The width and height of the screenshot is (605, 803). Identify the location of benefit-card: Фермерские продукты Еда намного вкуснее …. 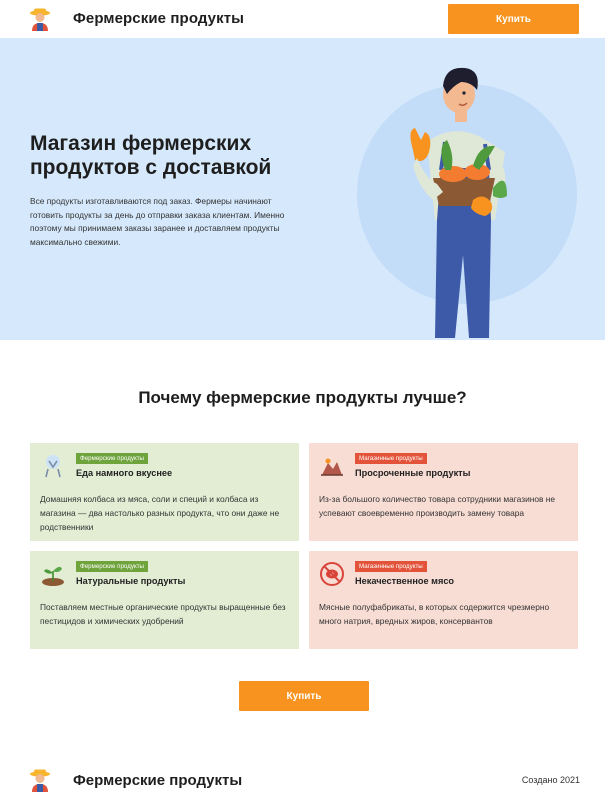
(164, 492).